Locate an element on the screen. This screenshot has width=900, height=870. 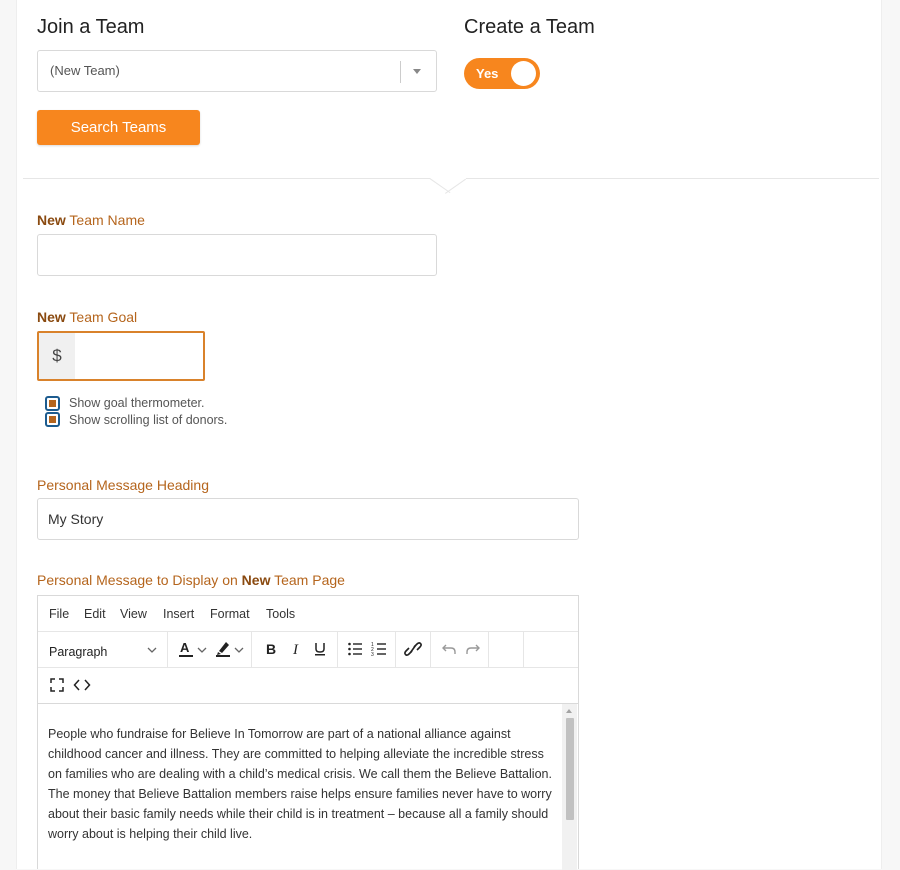
team-goal-field: $ is located at coordinates (121, 356).